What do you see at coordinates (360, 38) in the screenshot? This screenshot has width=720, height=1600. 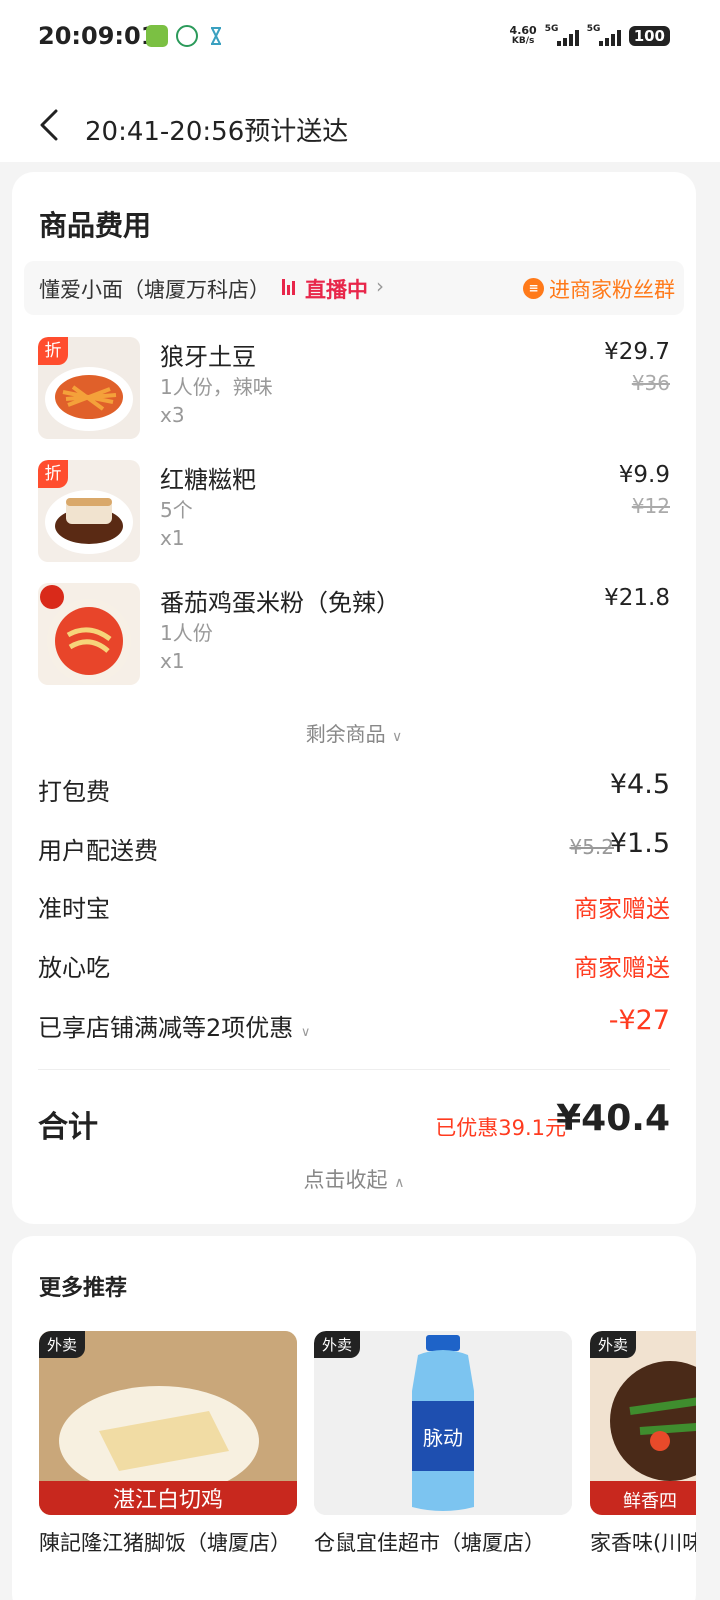 I see `status-bar: 20:09:01 4.60 KB/s 5G 5G 100` at bounding box center [360, 38].